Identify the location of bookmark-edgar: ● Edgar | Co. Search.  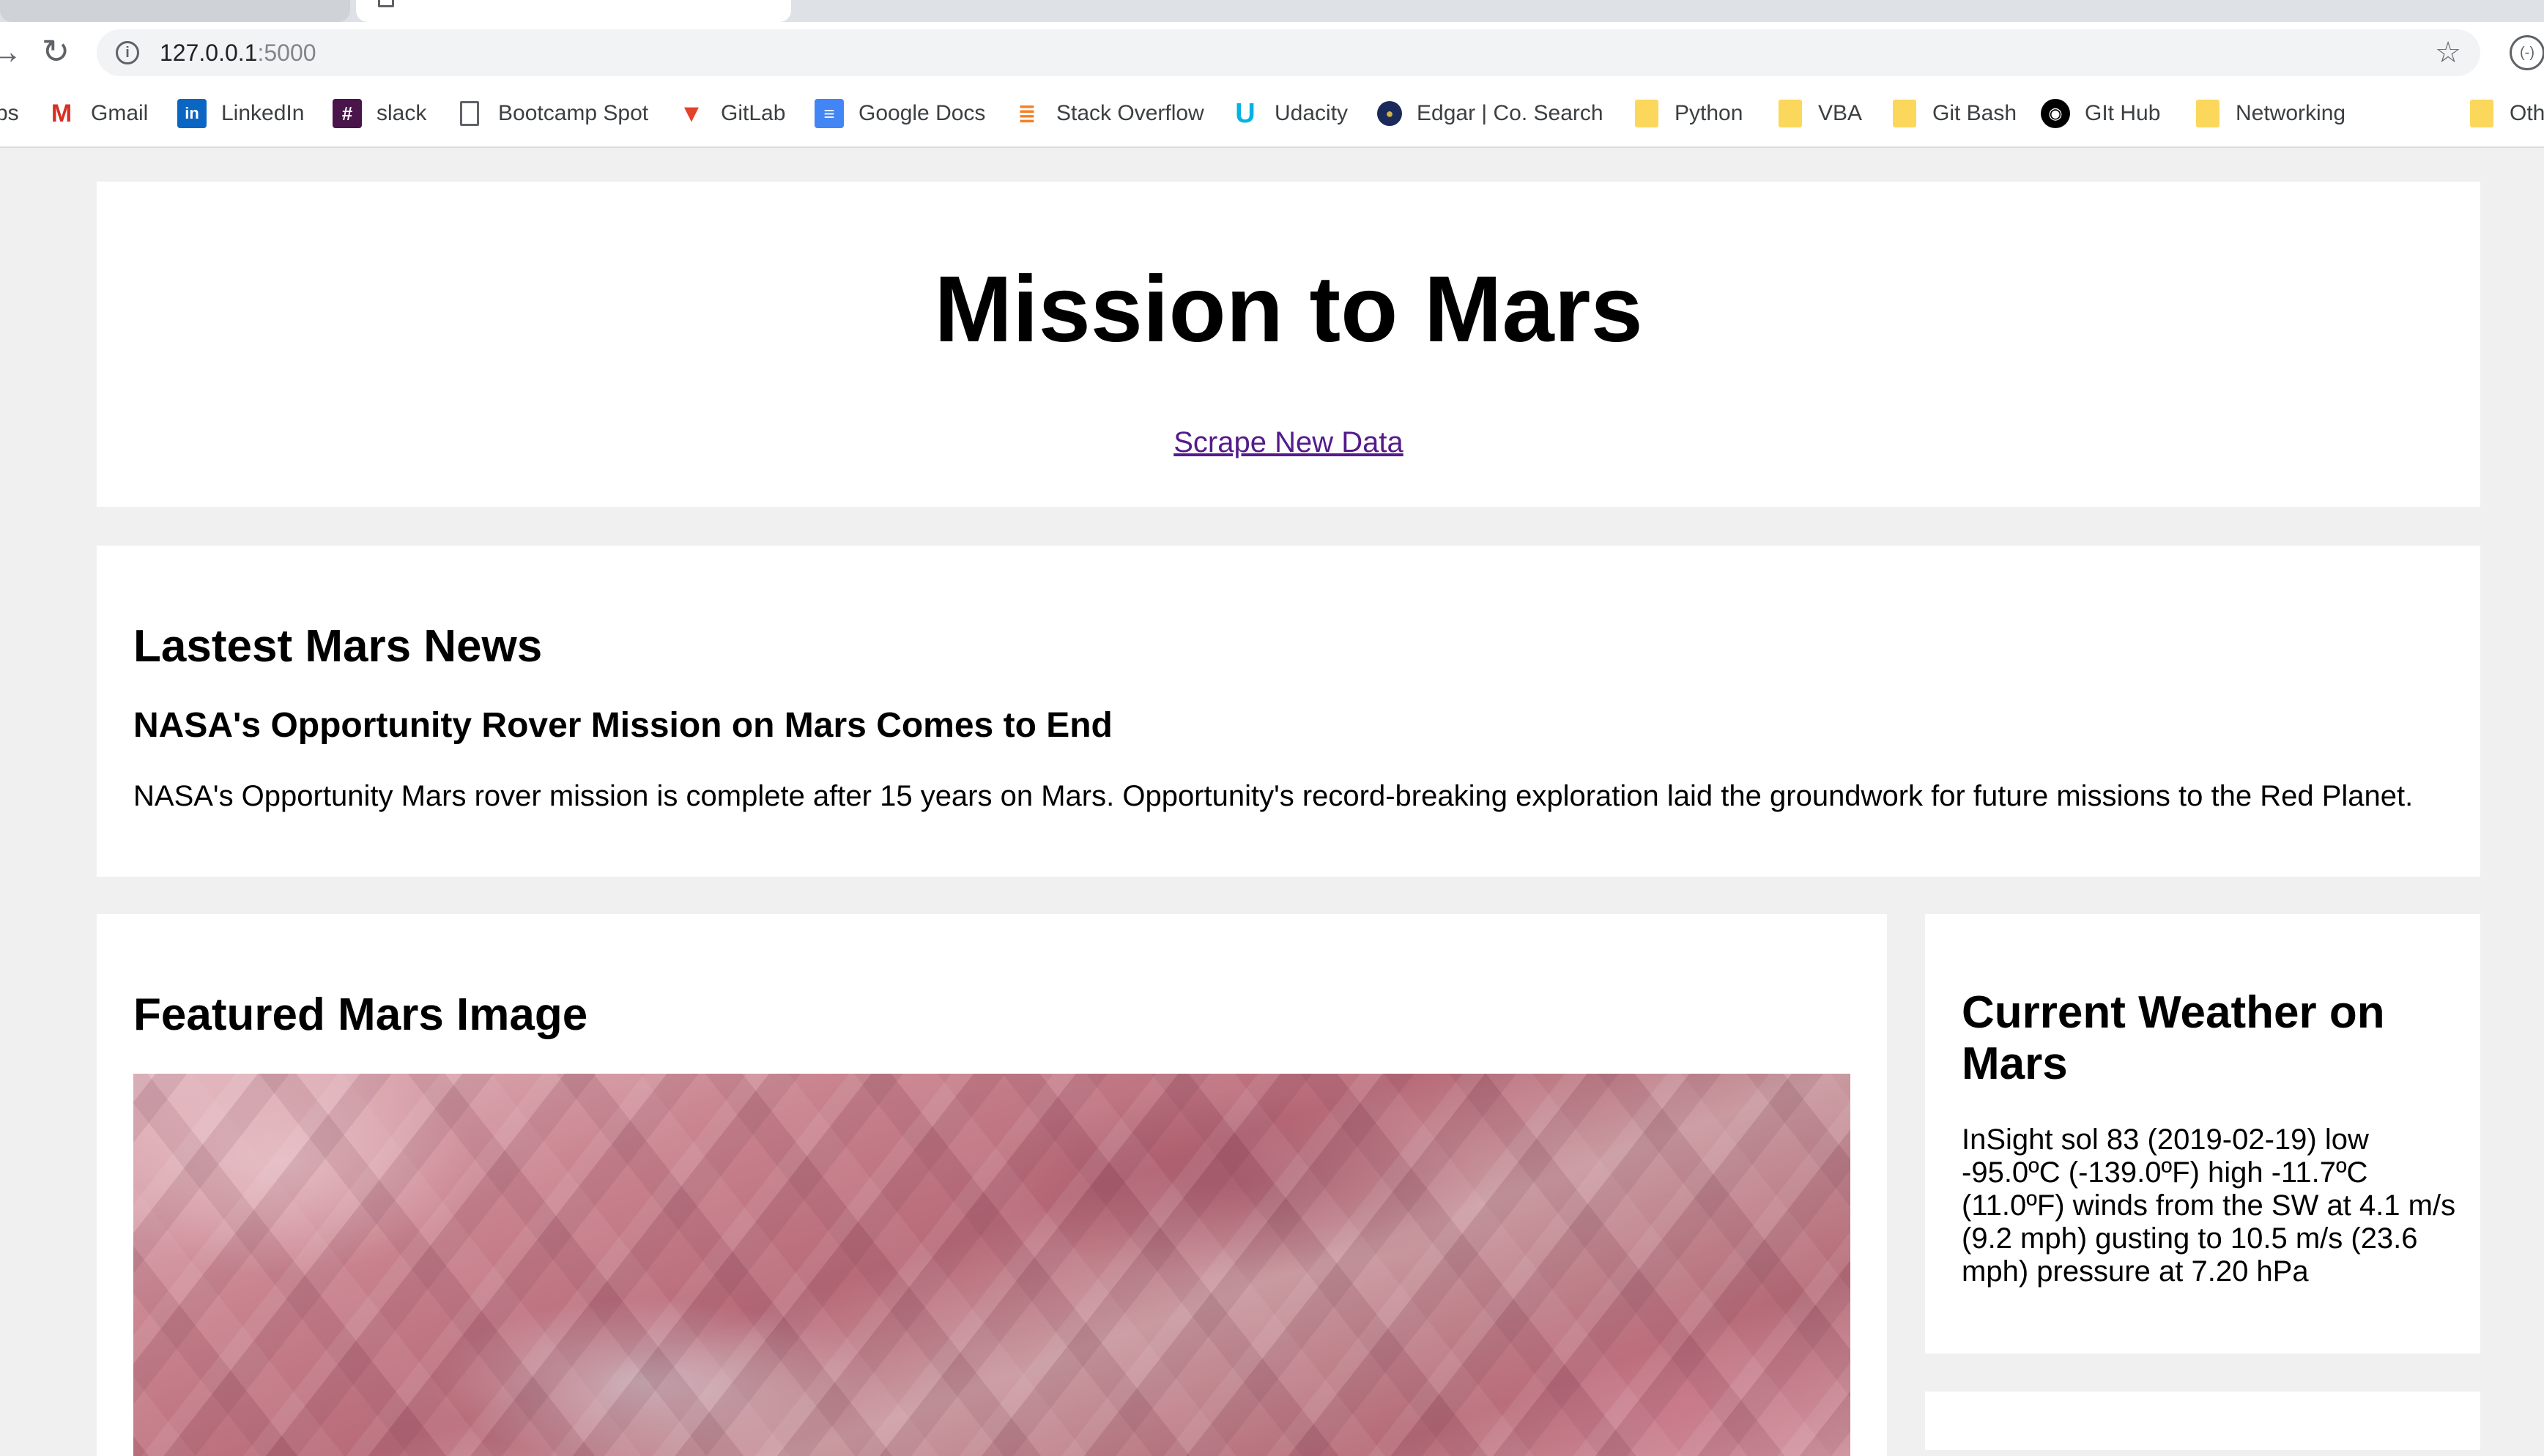
(1490, 113).